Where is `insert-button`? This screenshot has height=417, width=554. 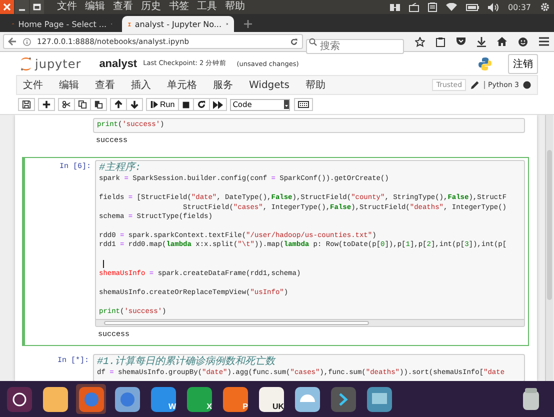
insert-button is located at coordinates (46, 104).